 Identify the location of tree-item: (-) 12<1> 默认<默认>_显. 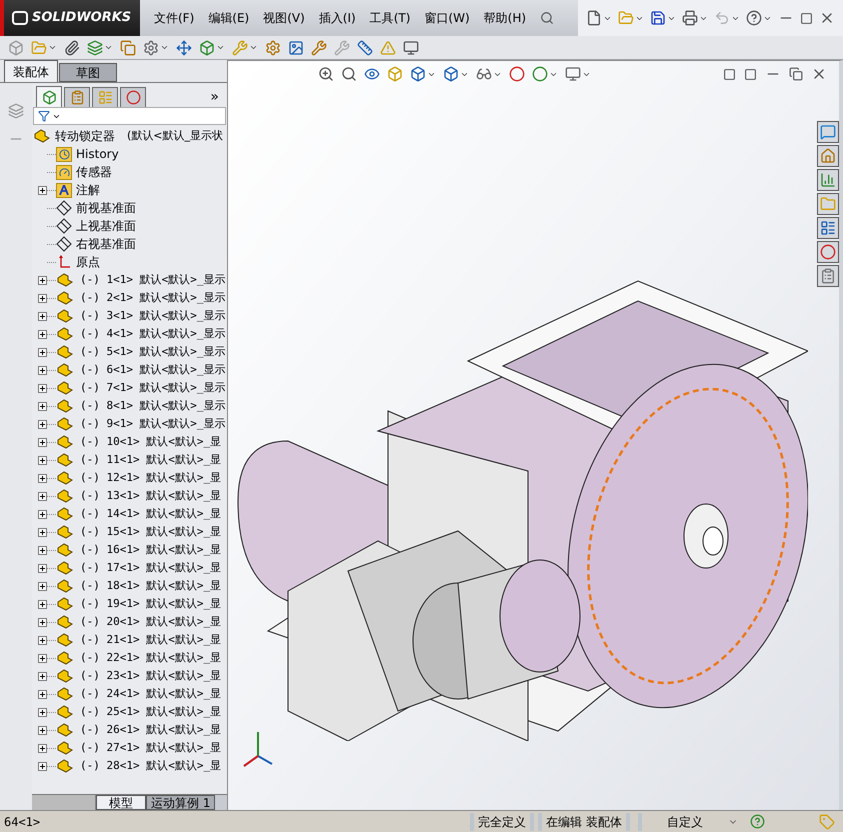
(151, 478).